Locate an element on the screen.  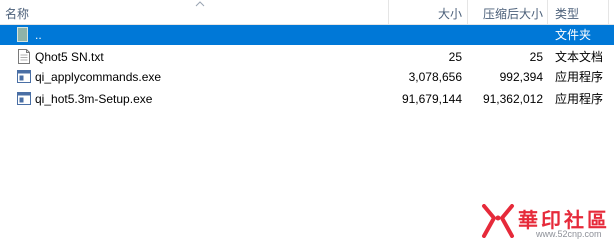
file-type: 文件夹 is located at coordinates (573, 35).